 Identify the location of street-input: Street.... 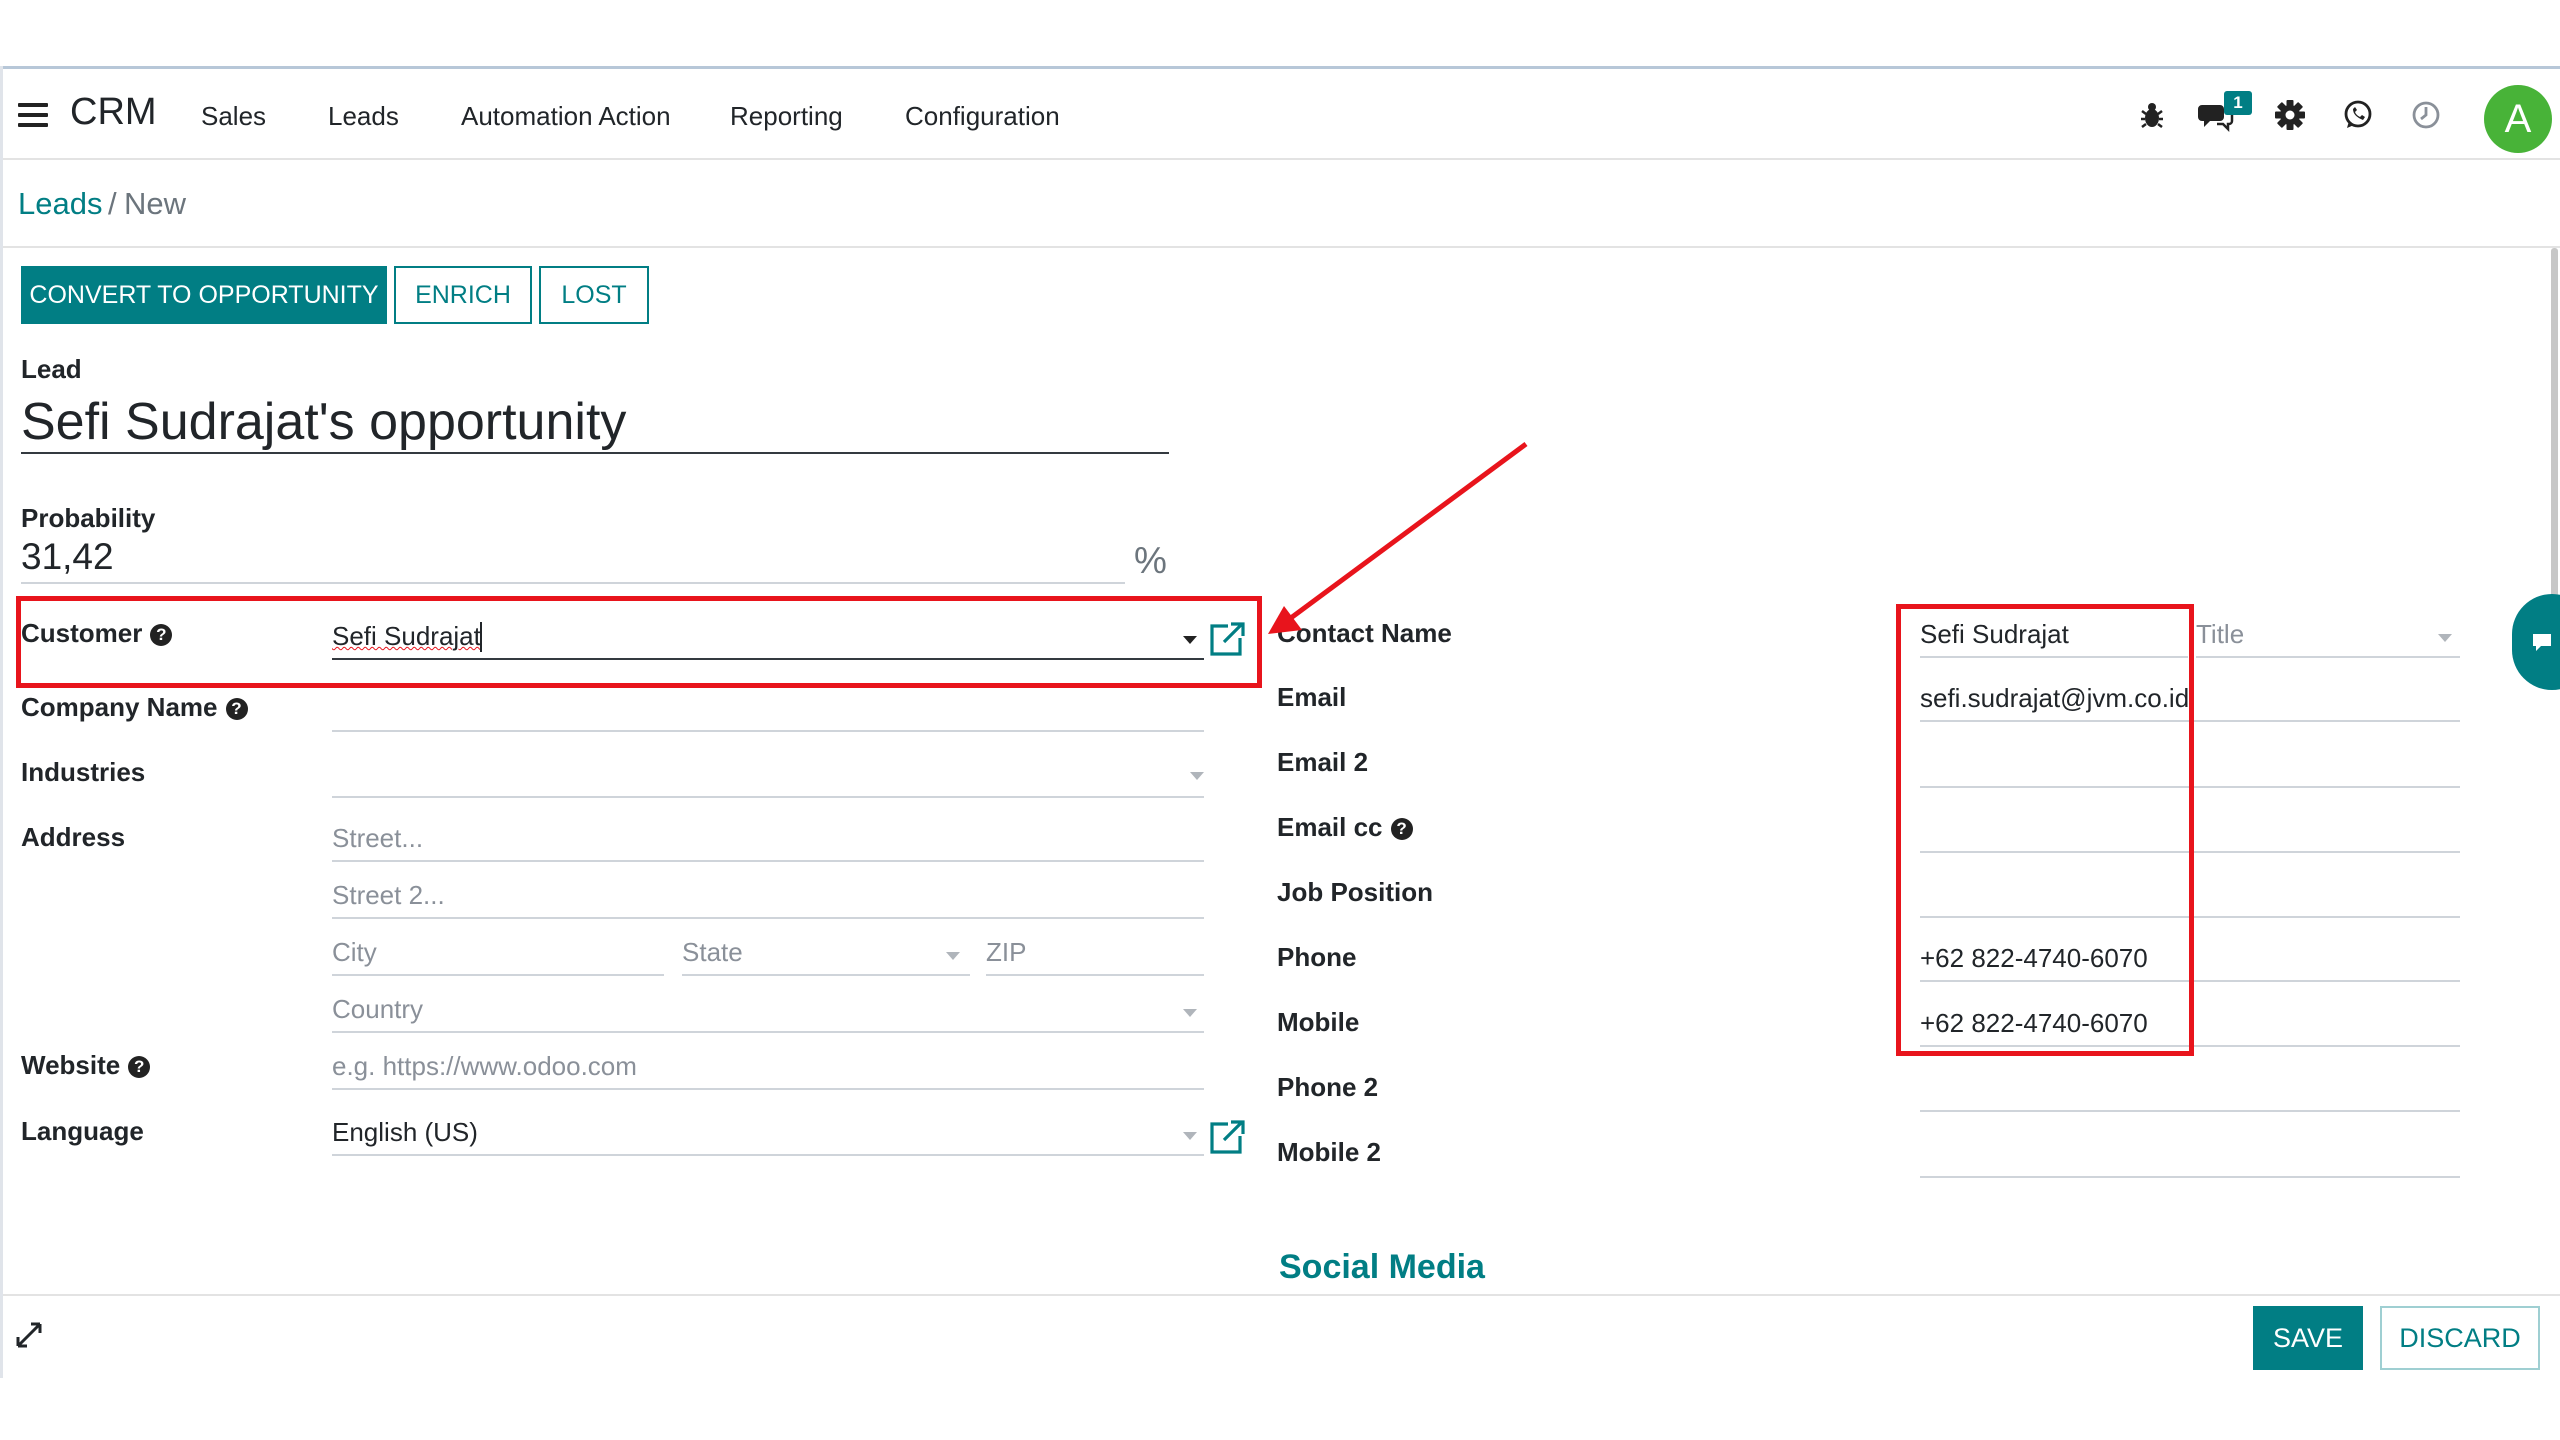
(768, 841).